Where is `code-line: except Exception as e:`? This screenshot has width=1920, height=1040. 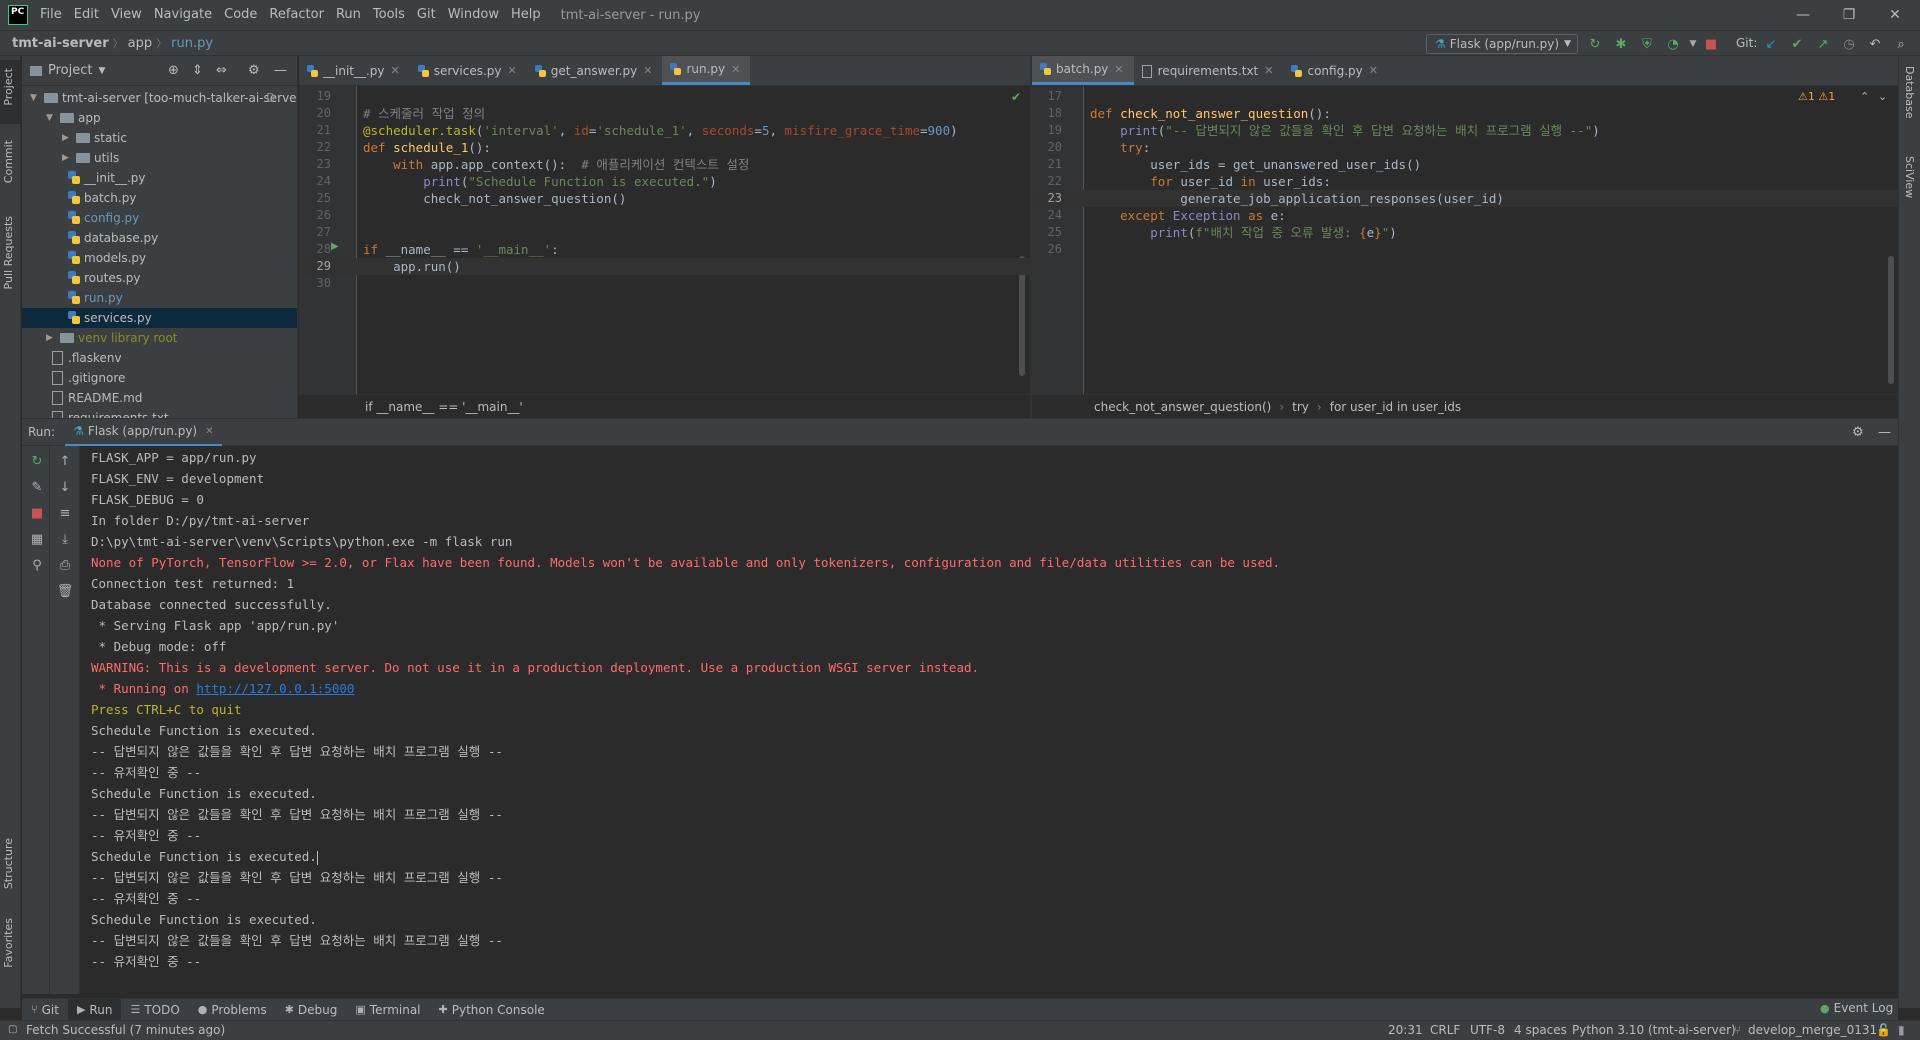
code-line: except Exception as e: is located at coordinates (1188, 215).